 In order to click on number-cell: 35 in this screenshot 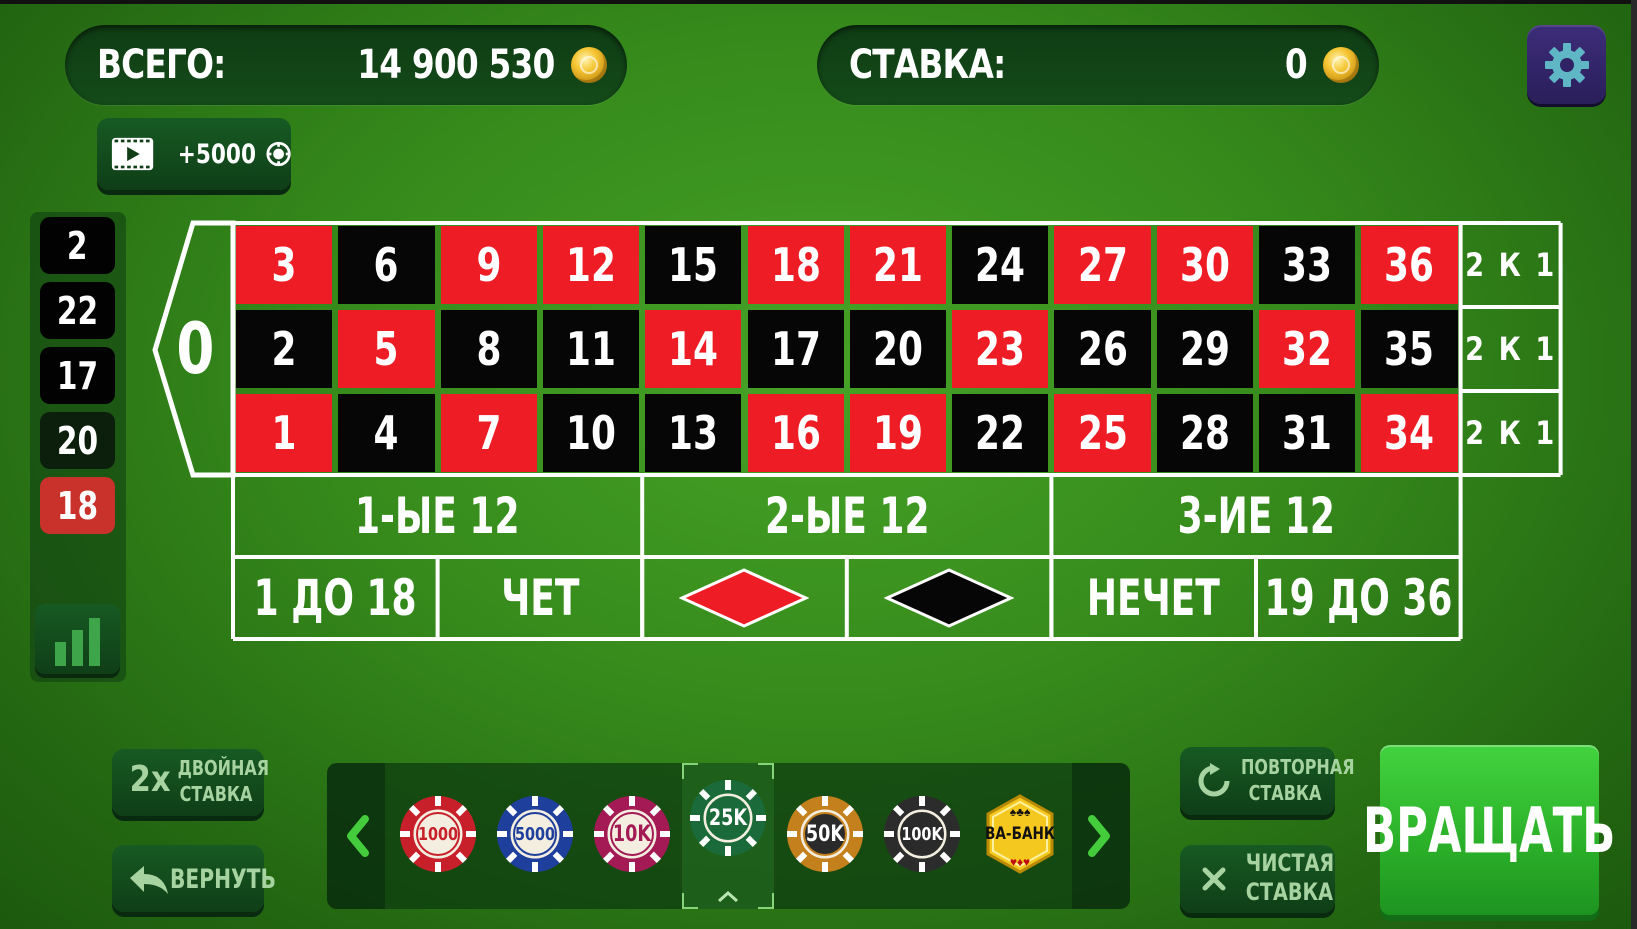, I will do `click(1409, 349)`.